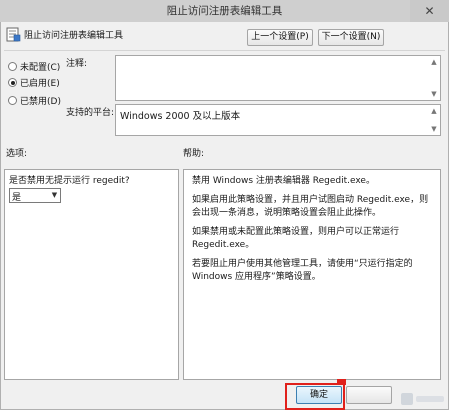 Image resolution: width=449 pixels, height=410 pixels. What do you see at coordinates (13, 34) in the screenshot?
I see `policy-setting-icon` at bounding box center [13, 34].